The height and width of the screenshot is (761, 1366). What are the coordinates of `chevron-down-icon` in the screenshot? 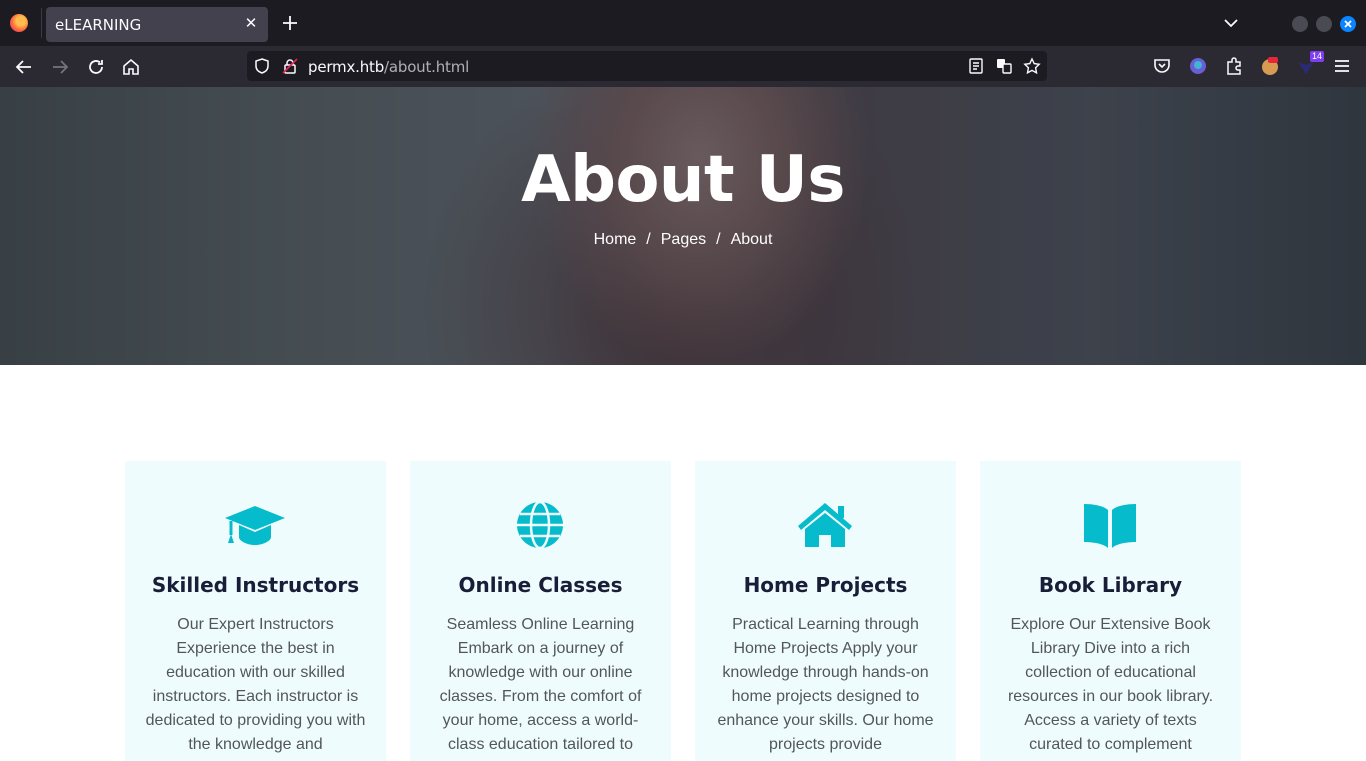 It's located at (1231, 23).